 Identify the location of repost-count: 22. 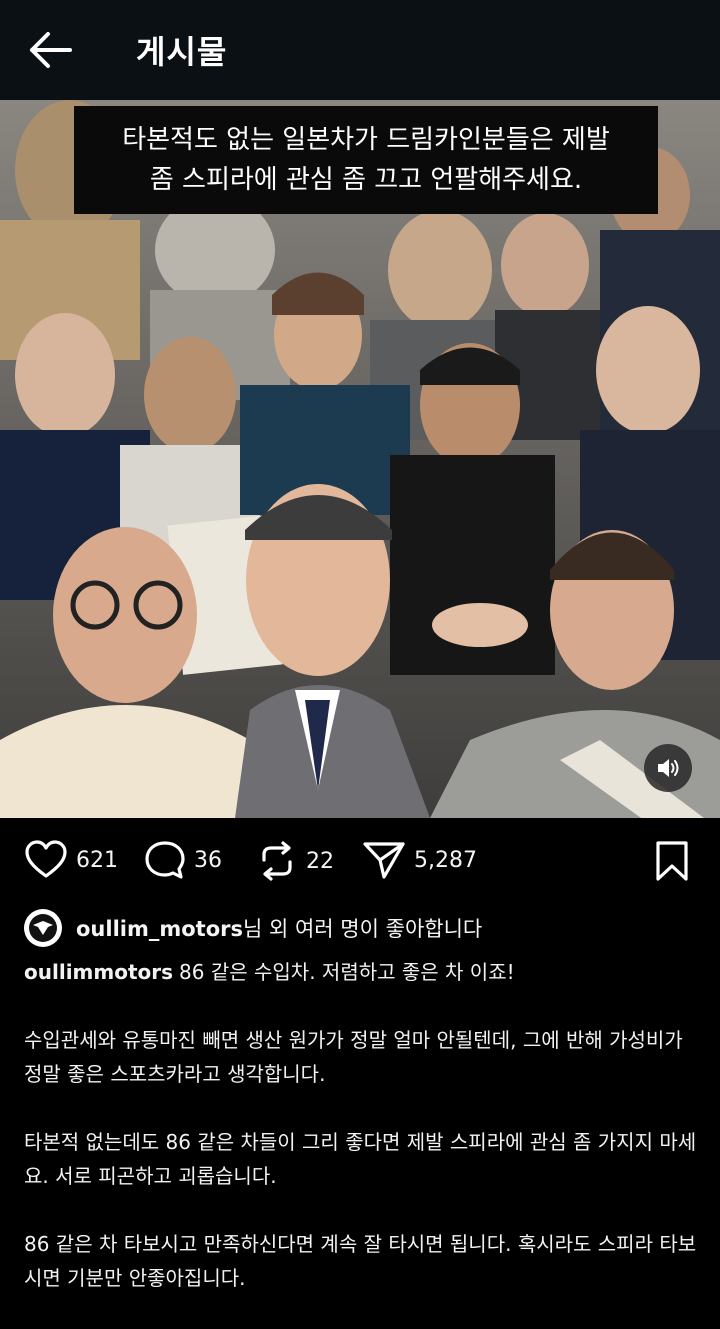
(320, 861).